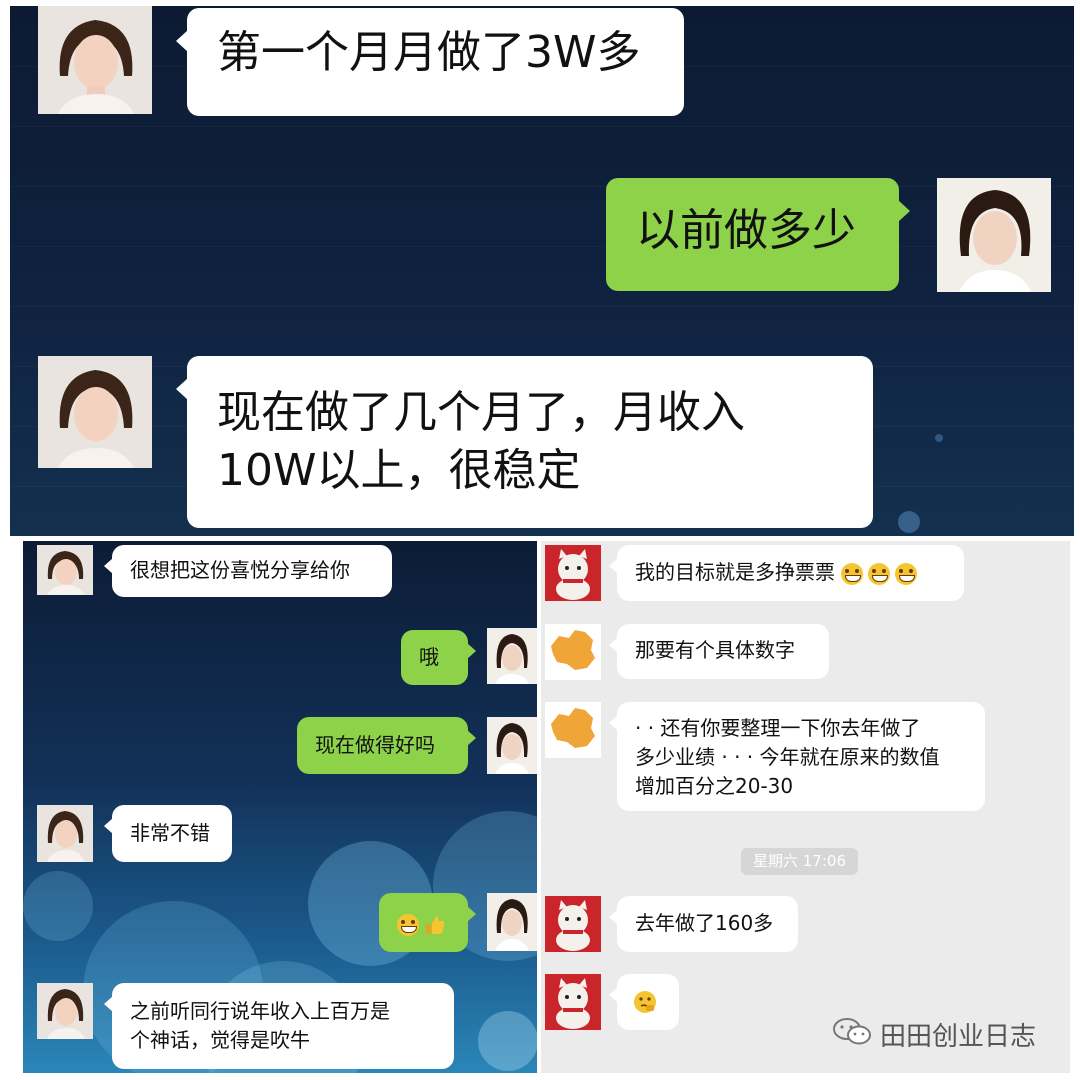  Describe the element at coordinates (715, 650) in the screenshot. I see `message-text: 那要有个具体数字` at that location.